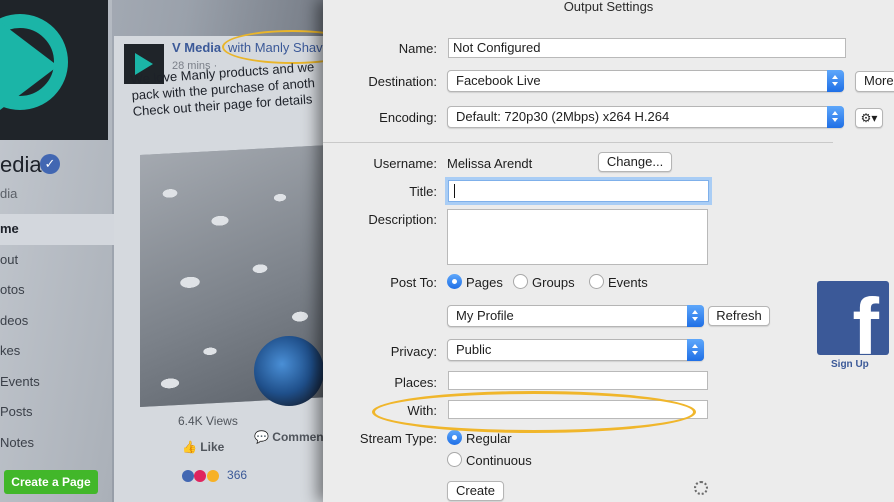 This screenshot has height=502, width=894. What do you see at coordinates (645, 81) in the screenshot?
I see `destination-select: Facebook Live` at bounding box center [645, 81].